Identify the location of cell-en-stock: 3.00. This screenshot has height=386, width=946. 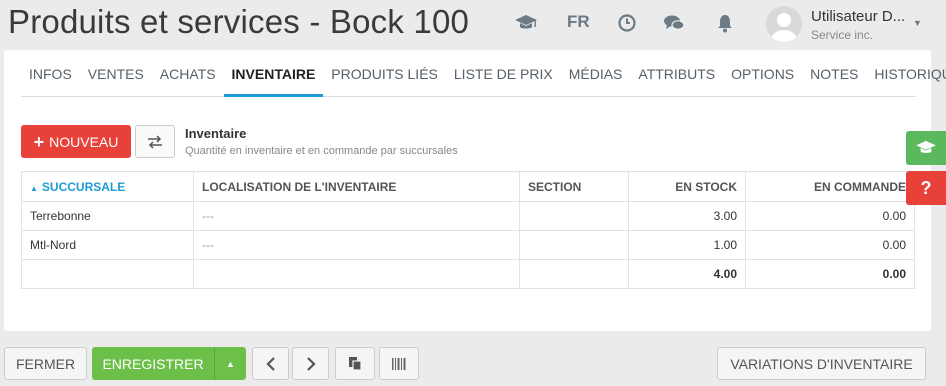
(687, 216).